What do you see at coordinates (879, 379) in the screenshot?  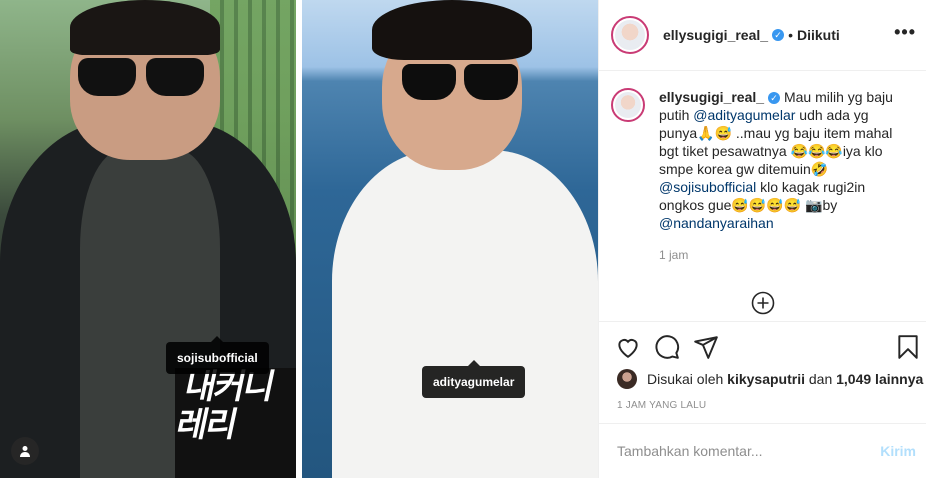 I see `likes-count: 1,049 lainnya` at bounding box center [879, 379].